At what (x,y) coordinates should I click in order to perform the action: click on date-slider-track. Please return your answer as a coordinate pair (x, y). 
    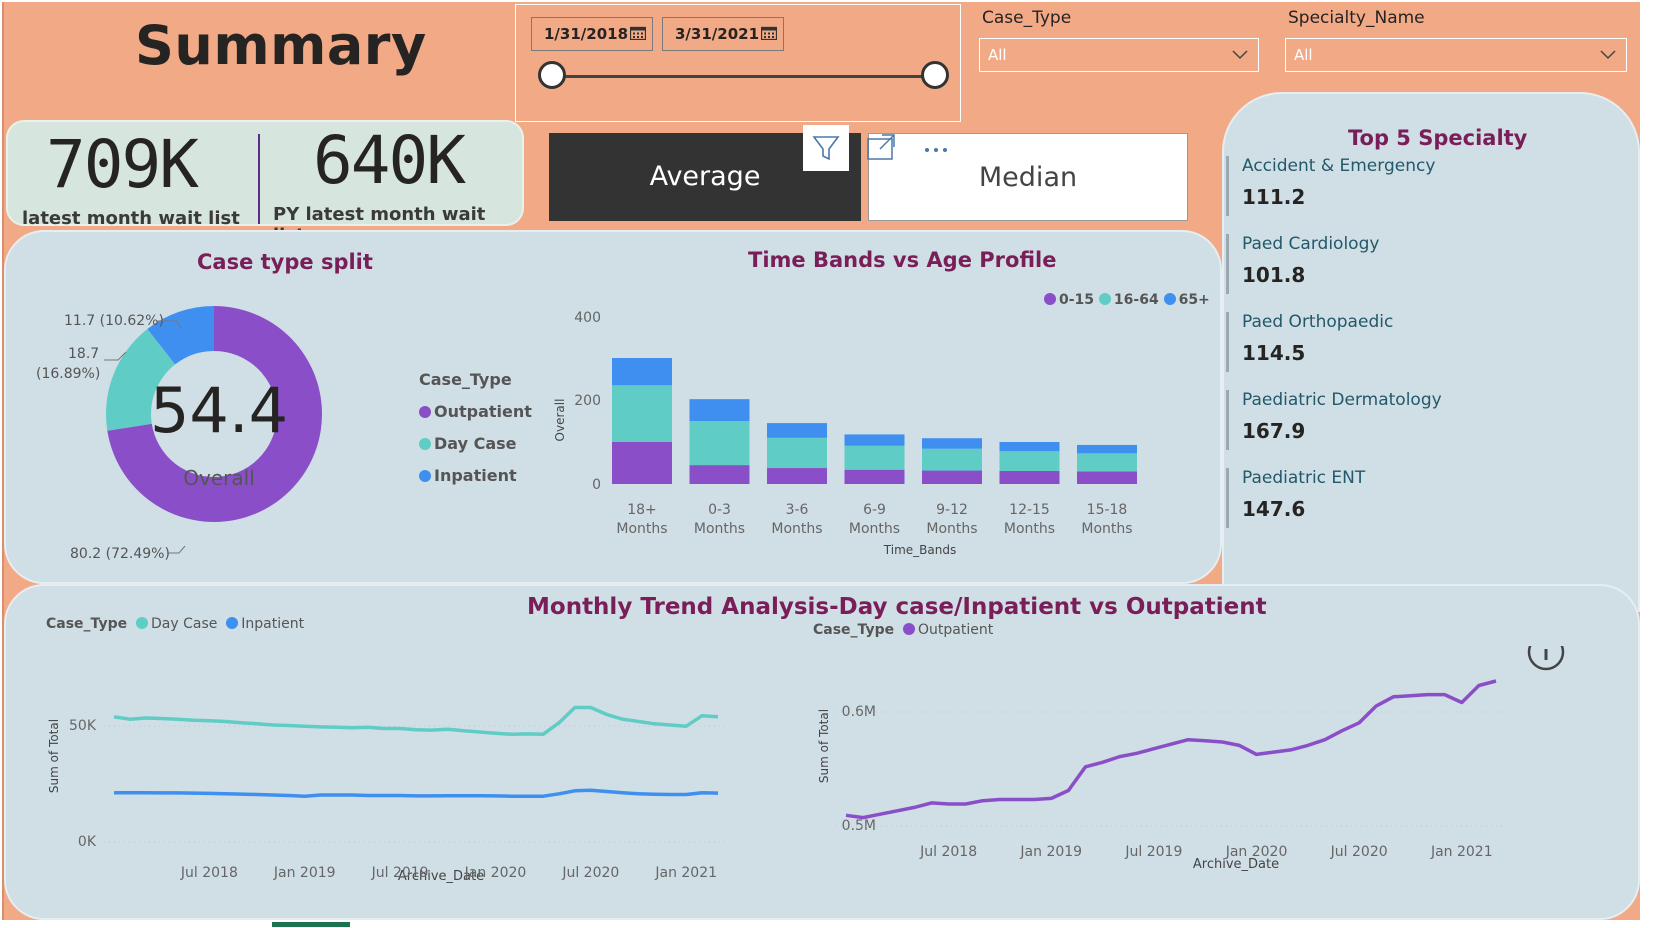
    Looking at the image, I should click on (743, 76).